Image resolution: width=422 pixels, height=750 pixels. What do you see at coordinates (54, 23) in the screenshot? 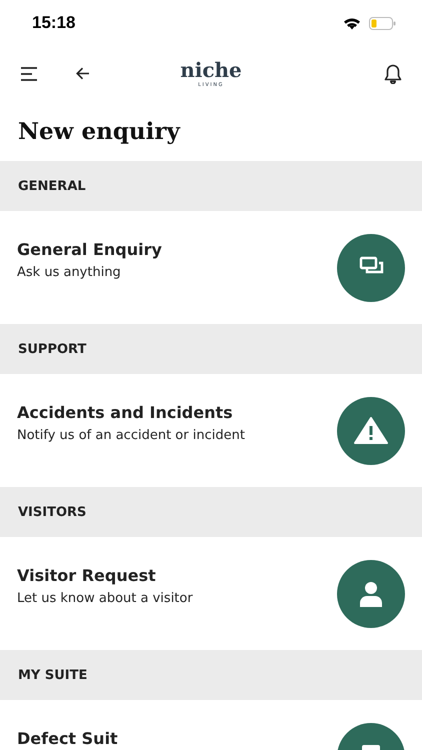
I see `status-time: 15:18` at bounding box center [54, 23].